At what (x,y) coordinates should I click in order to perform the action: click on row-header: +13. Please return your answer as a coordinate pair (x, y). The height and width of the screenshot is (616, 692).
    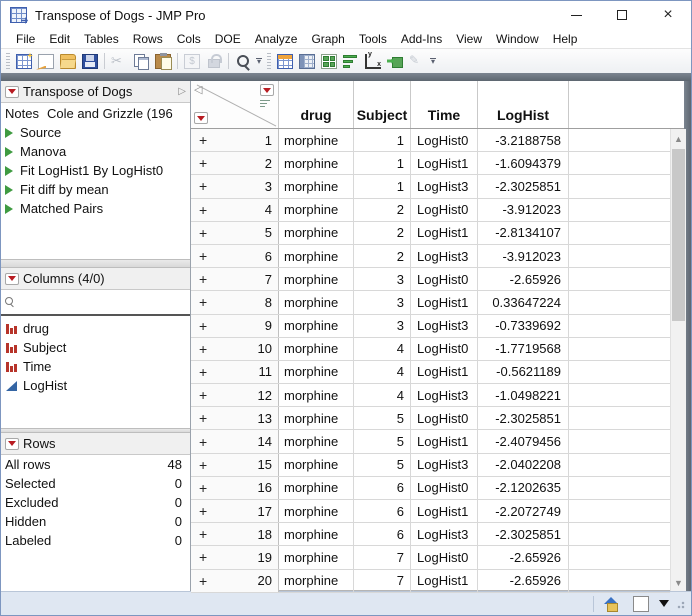
    Looking at the image, I should click on (235, 418).